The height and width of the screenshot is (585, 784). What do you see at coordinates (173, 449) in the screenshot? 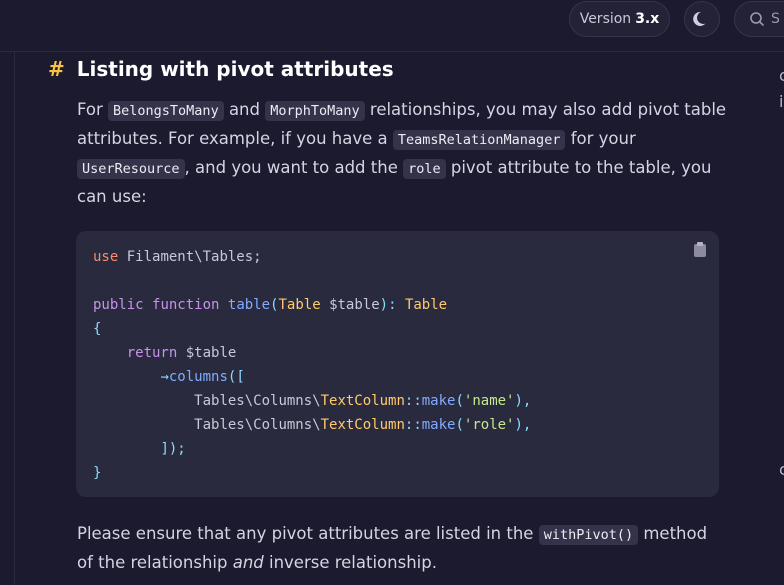
I see `code-token: ]);` at bounding box center [173, 449].